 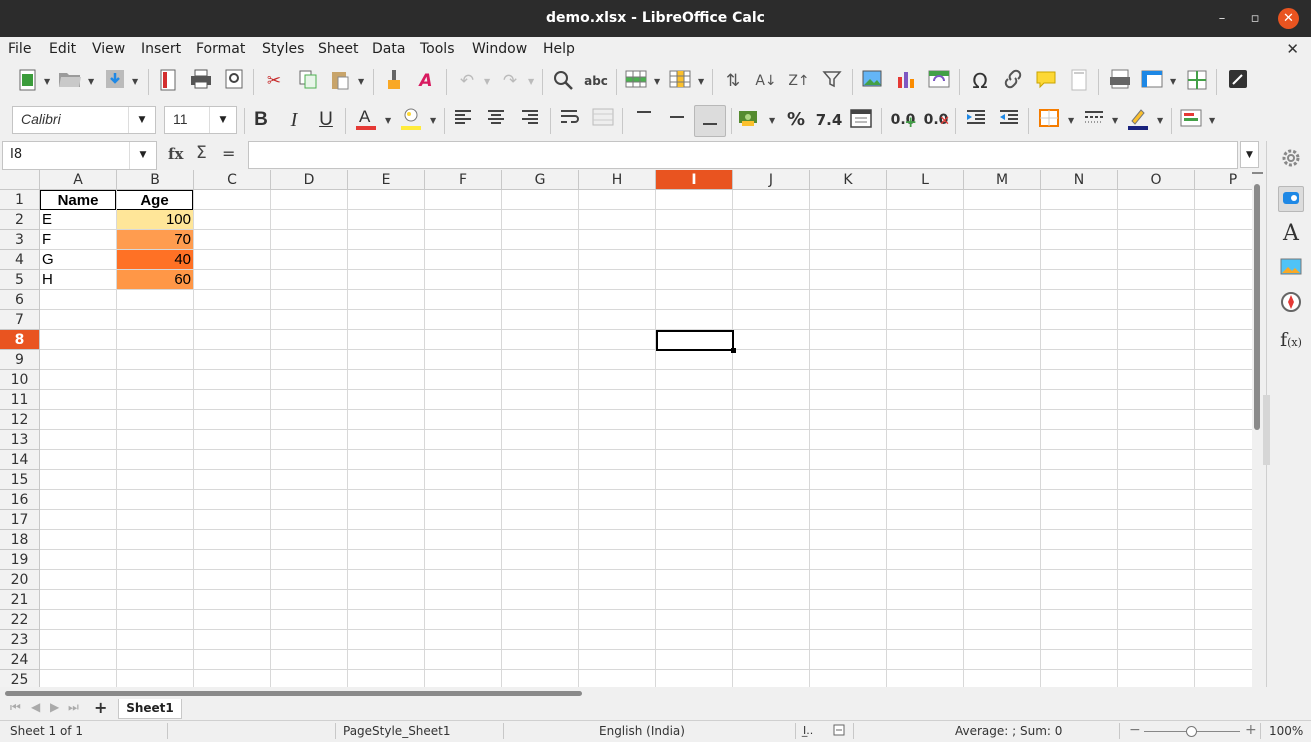 What do you see at coordinates (20, 500) in the screenshot?
I see `row-header-16: 16` at bounding box center [20, 500].